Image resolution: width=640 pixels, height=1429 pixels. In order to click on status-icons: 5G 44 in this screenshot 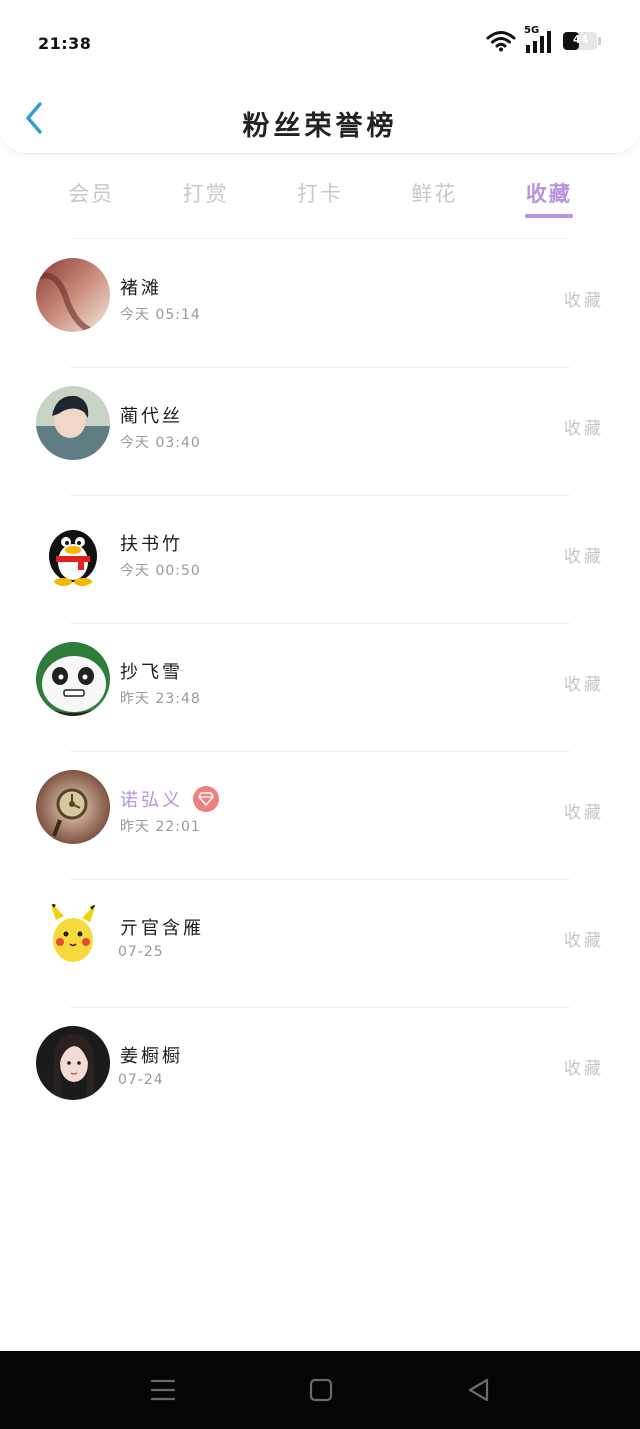, I will do `click(544, 39)`.